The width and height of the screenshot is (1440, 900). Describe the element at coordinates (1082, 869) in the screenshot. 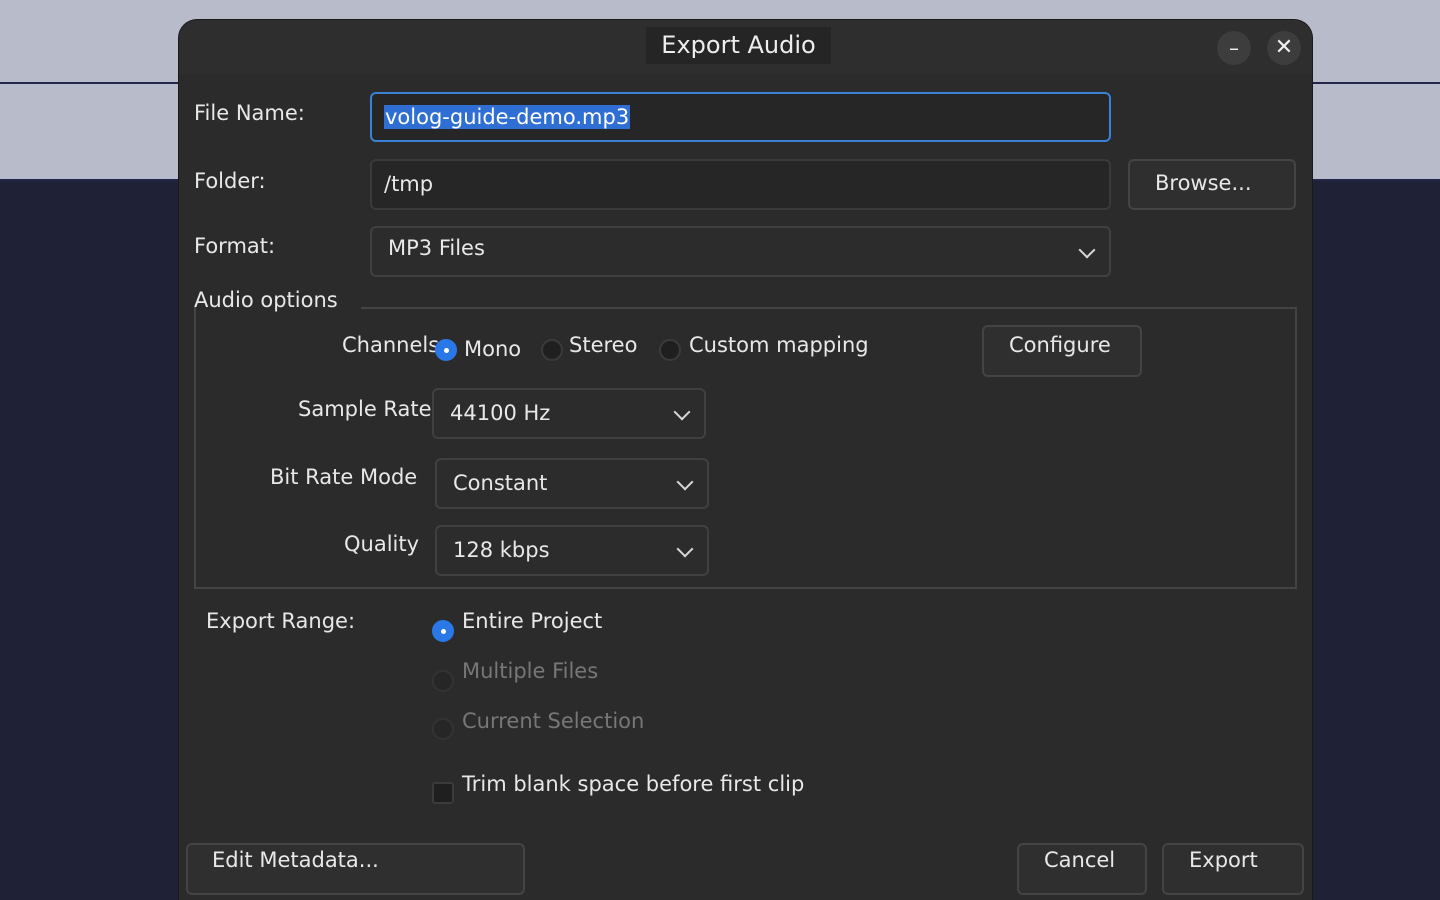

I see `cancel-button: Cancel` at that location.